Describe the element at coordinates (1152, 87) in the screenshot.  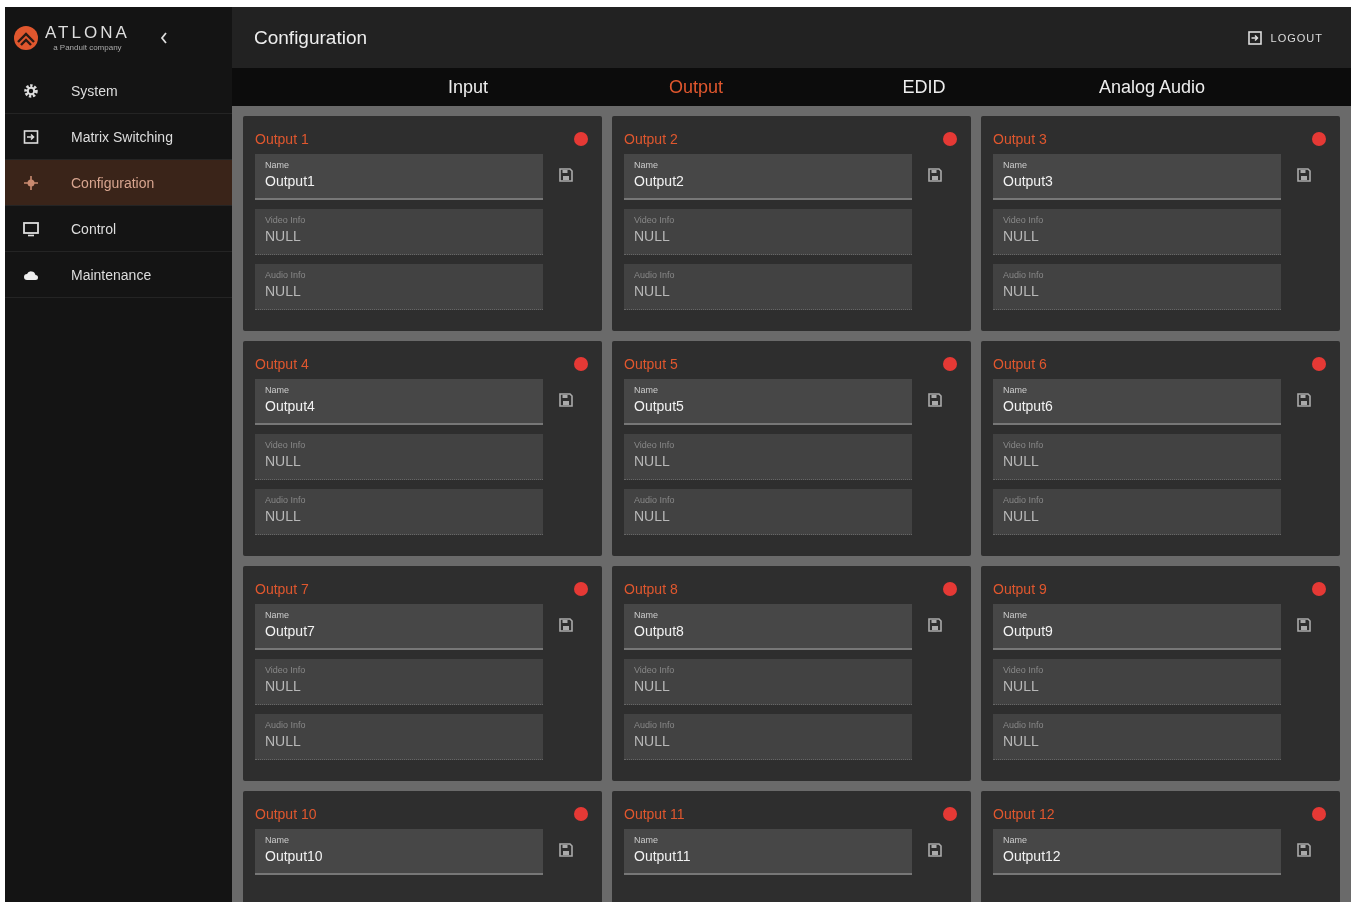
I see `tab: Analog Audio` at that location.